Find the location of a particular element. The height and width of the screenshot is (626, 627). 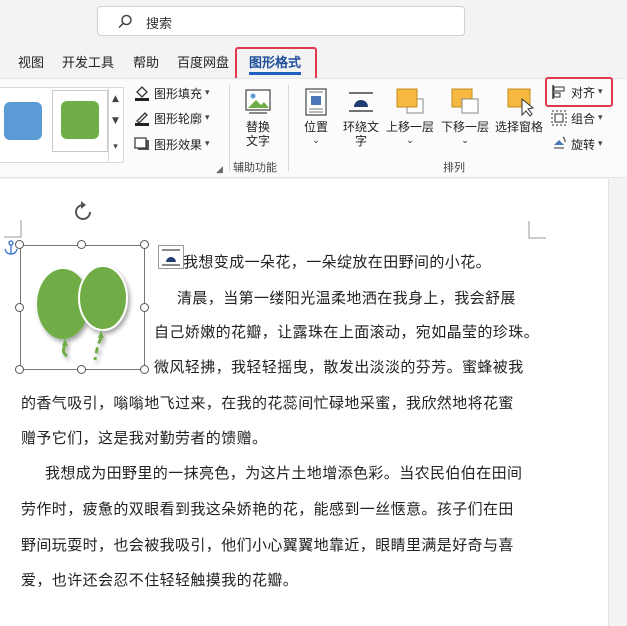

resize-handle-top-left is located at coordinates (19, 244).